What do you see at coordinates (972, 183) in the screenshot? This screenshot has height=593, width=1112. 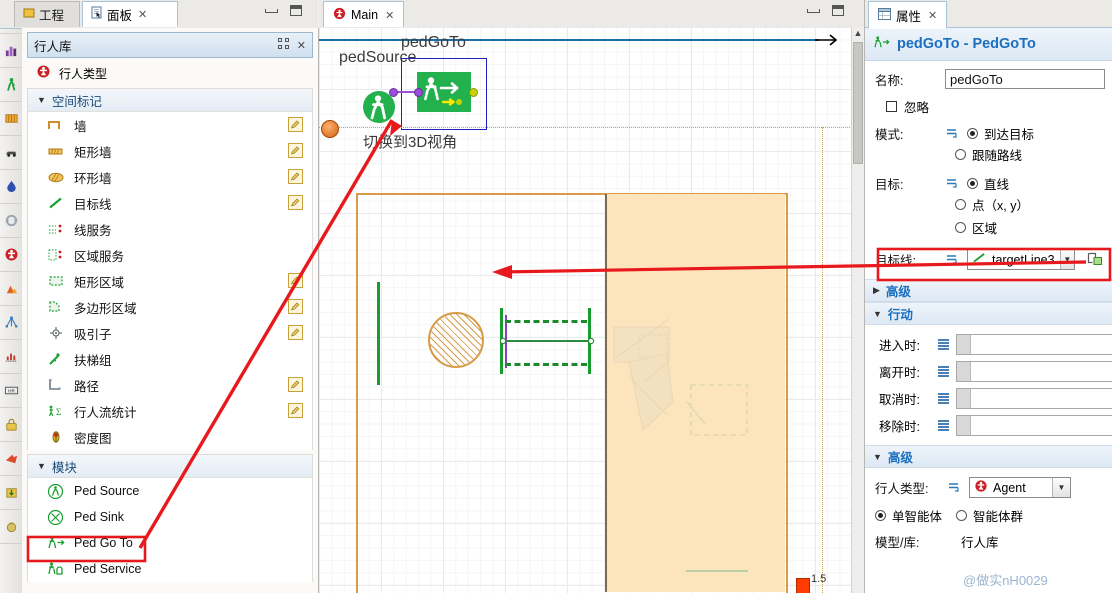 I see `target-radio-line` at bounding box center [972, 183].